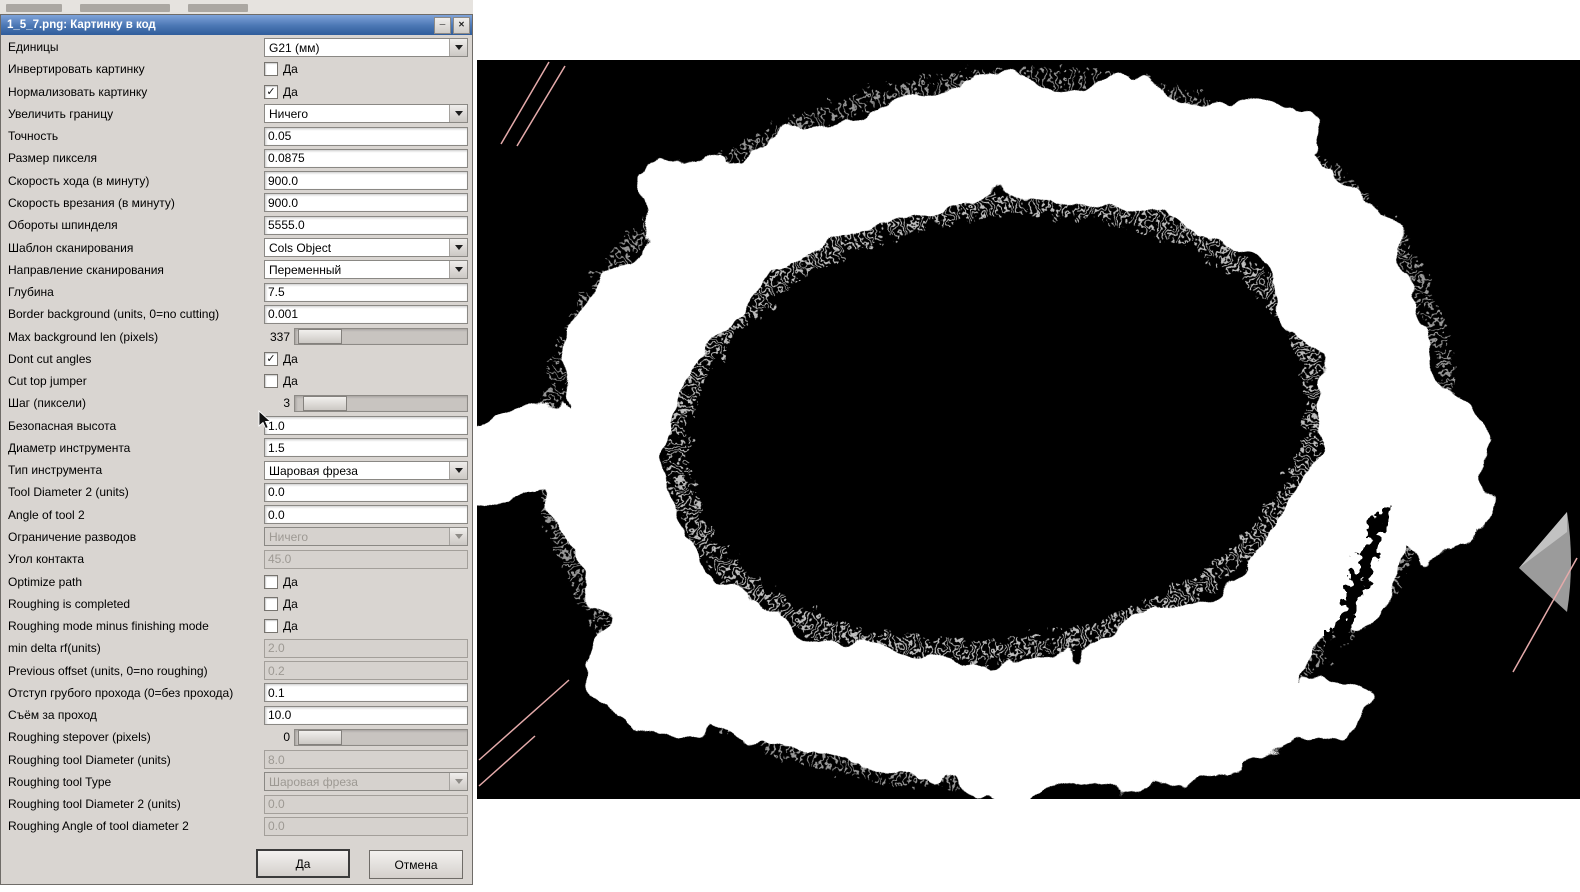 The height and width of the screenshot is (892, 1580). I want to click on field-label: Roughing stepover (pixels), so click(79, 737).